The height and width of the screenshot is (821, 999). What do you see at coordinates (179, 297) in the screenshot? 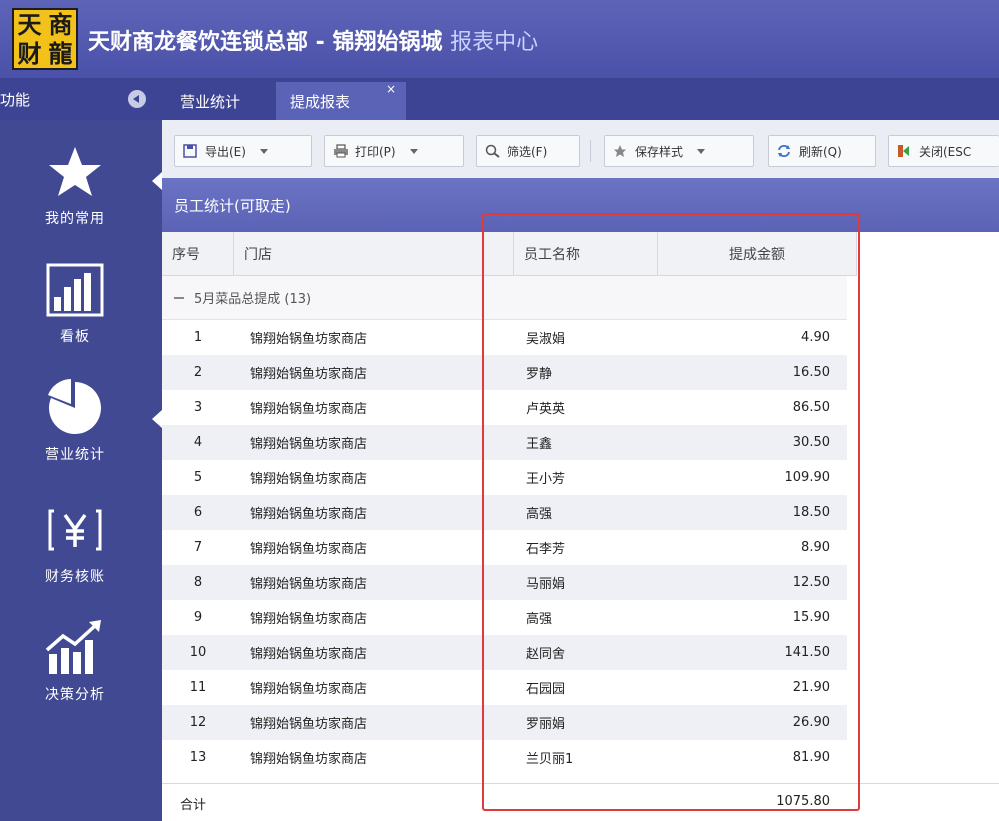
I see `collapse-group-icon` at bounding box center [179, 297].